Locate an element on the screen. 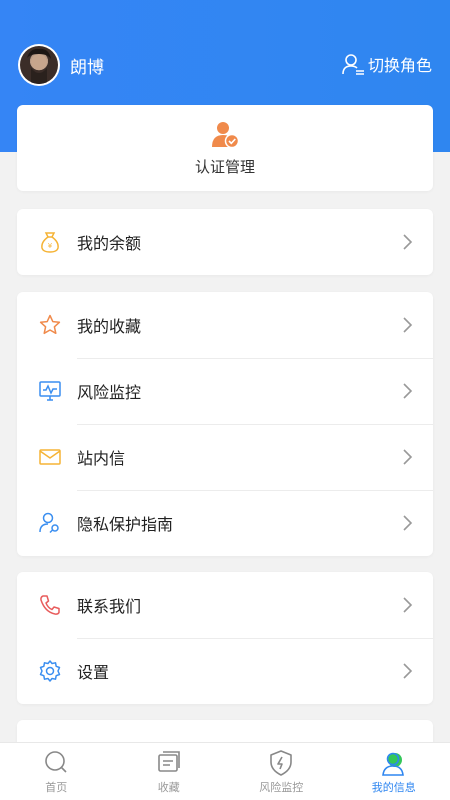 This screenshot has height=800, width=450. menu-item-label: 我的余额 is located at coordinates (109, 243).